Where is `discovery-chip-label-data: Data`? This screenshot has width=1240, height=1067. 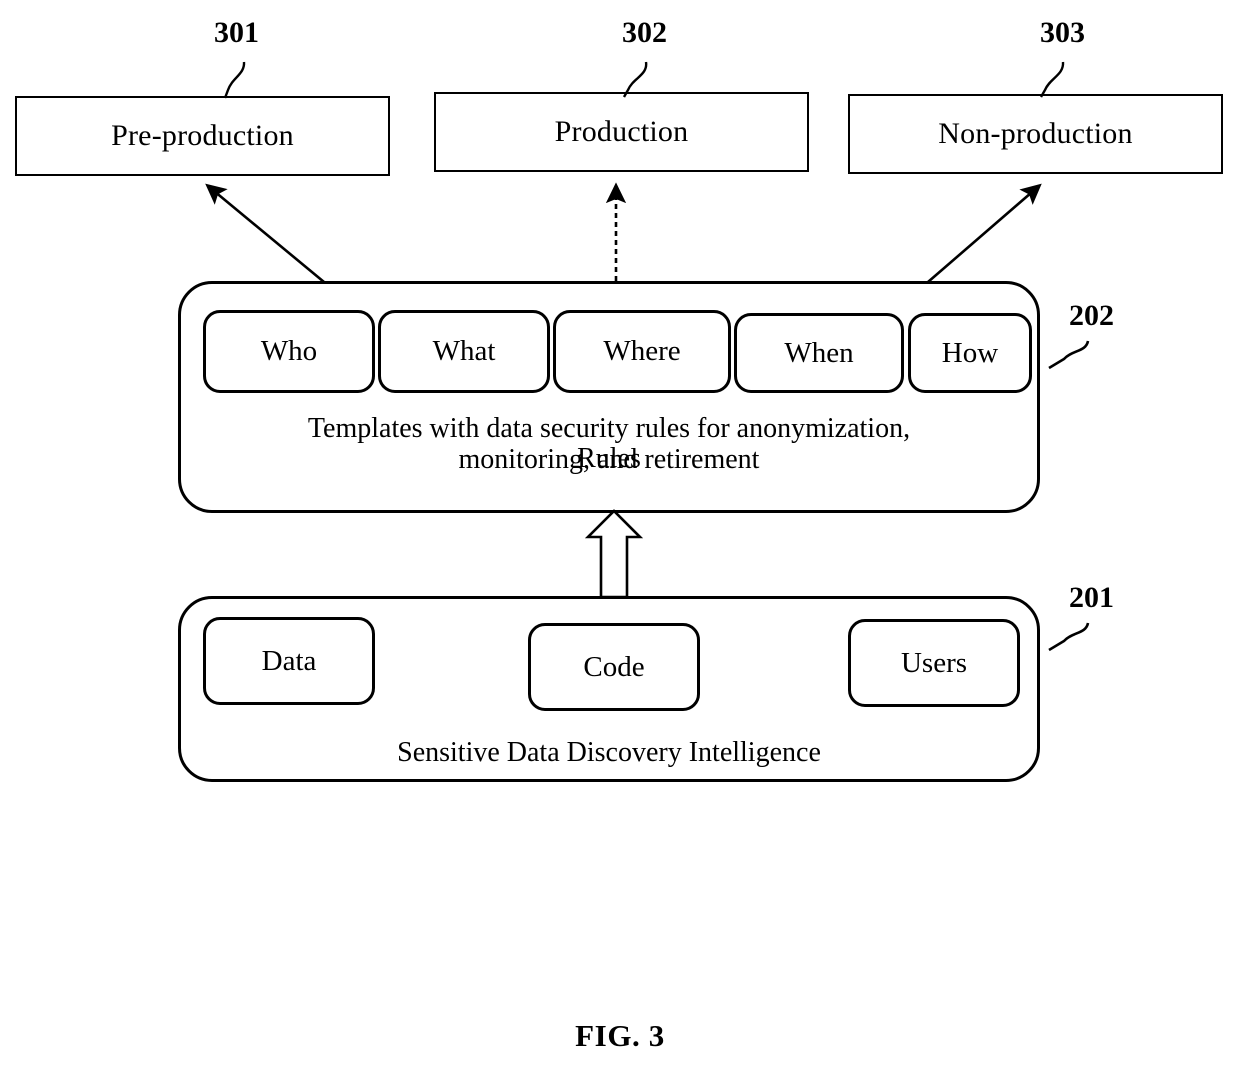 discovery-chip-label-data: Data is located at coordinates (289, 660).